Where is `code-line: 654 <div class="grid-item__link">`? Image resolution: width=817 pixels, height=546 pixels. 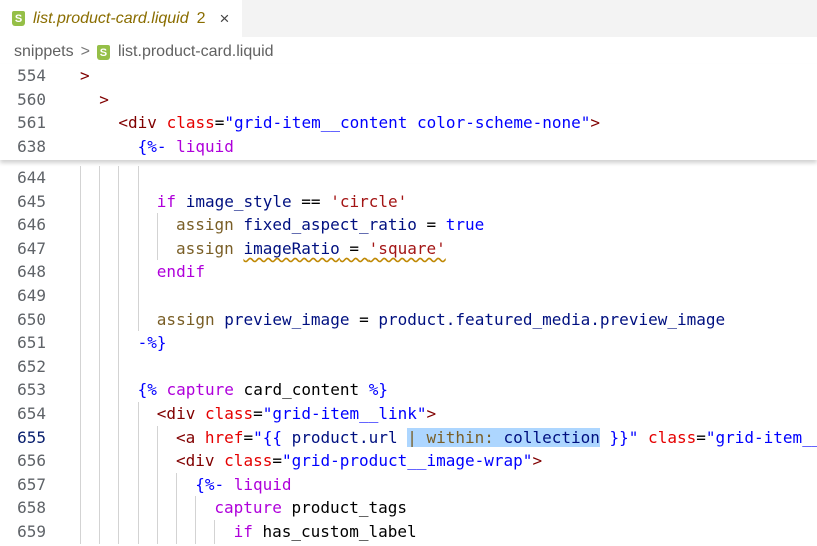
code-line: 654 <div class="grid-item__link"> is located at coordinates (408, 414).